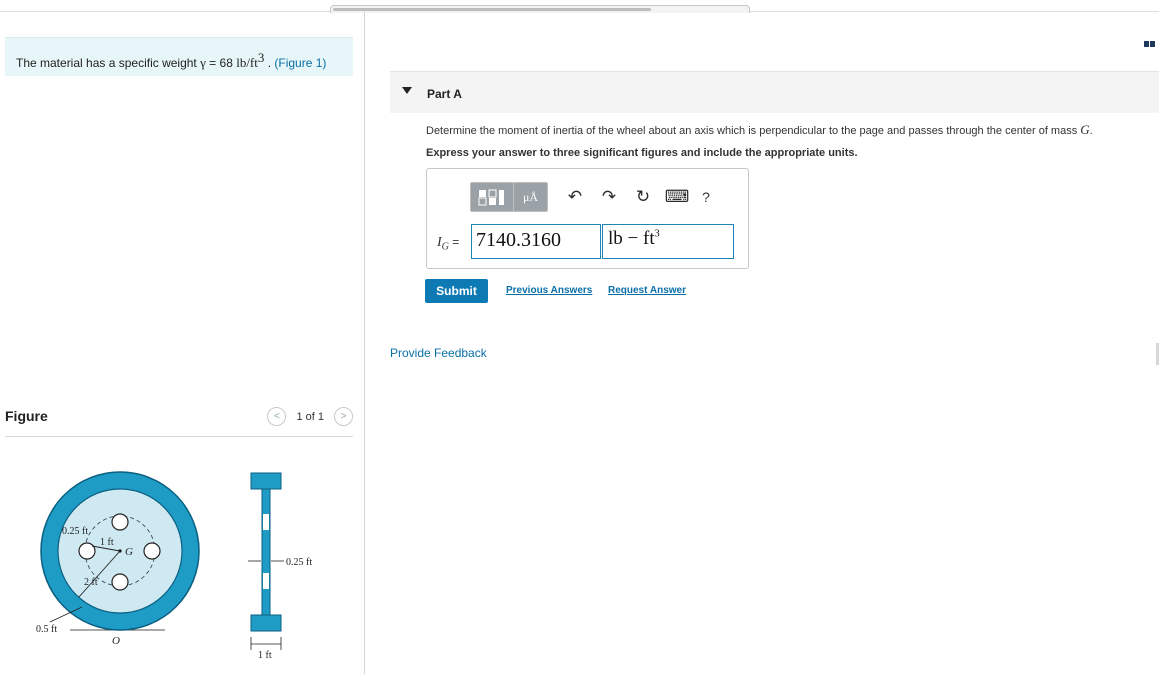 The image size is (1159, 674). What do you see at coordinates (536, 241) in the screenshot?
I see `value-input: 7140.3160` at bounding box center [536, 241].